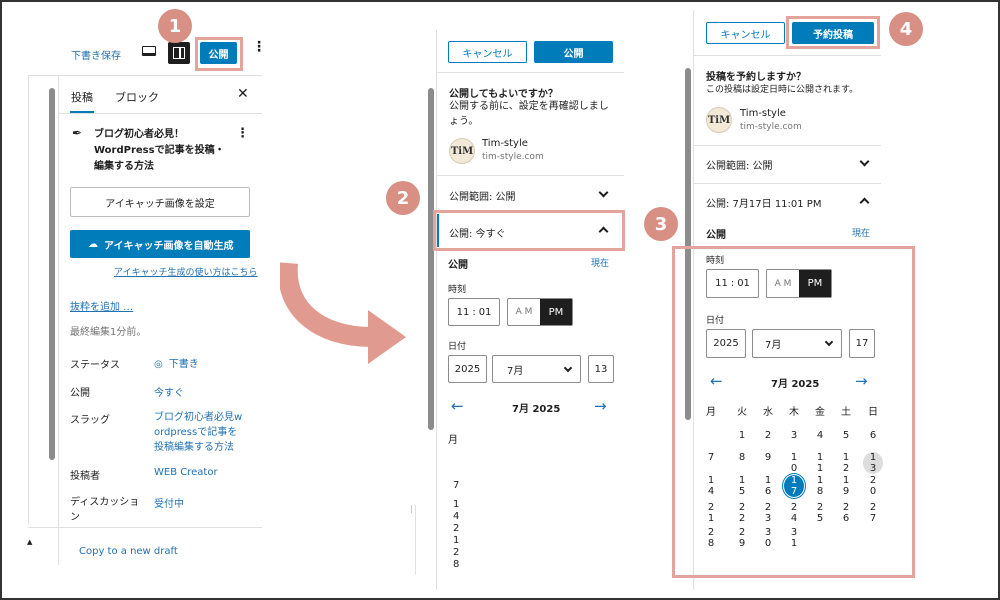 Image resolution: width=1000 pixels, height=600 pixels. What do you see at coordinates (873, 435) in the screenshot?
I see `calendar-day: 6` at bounding box center [873, 435].